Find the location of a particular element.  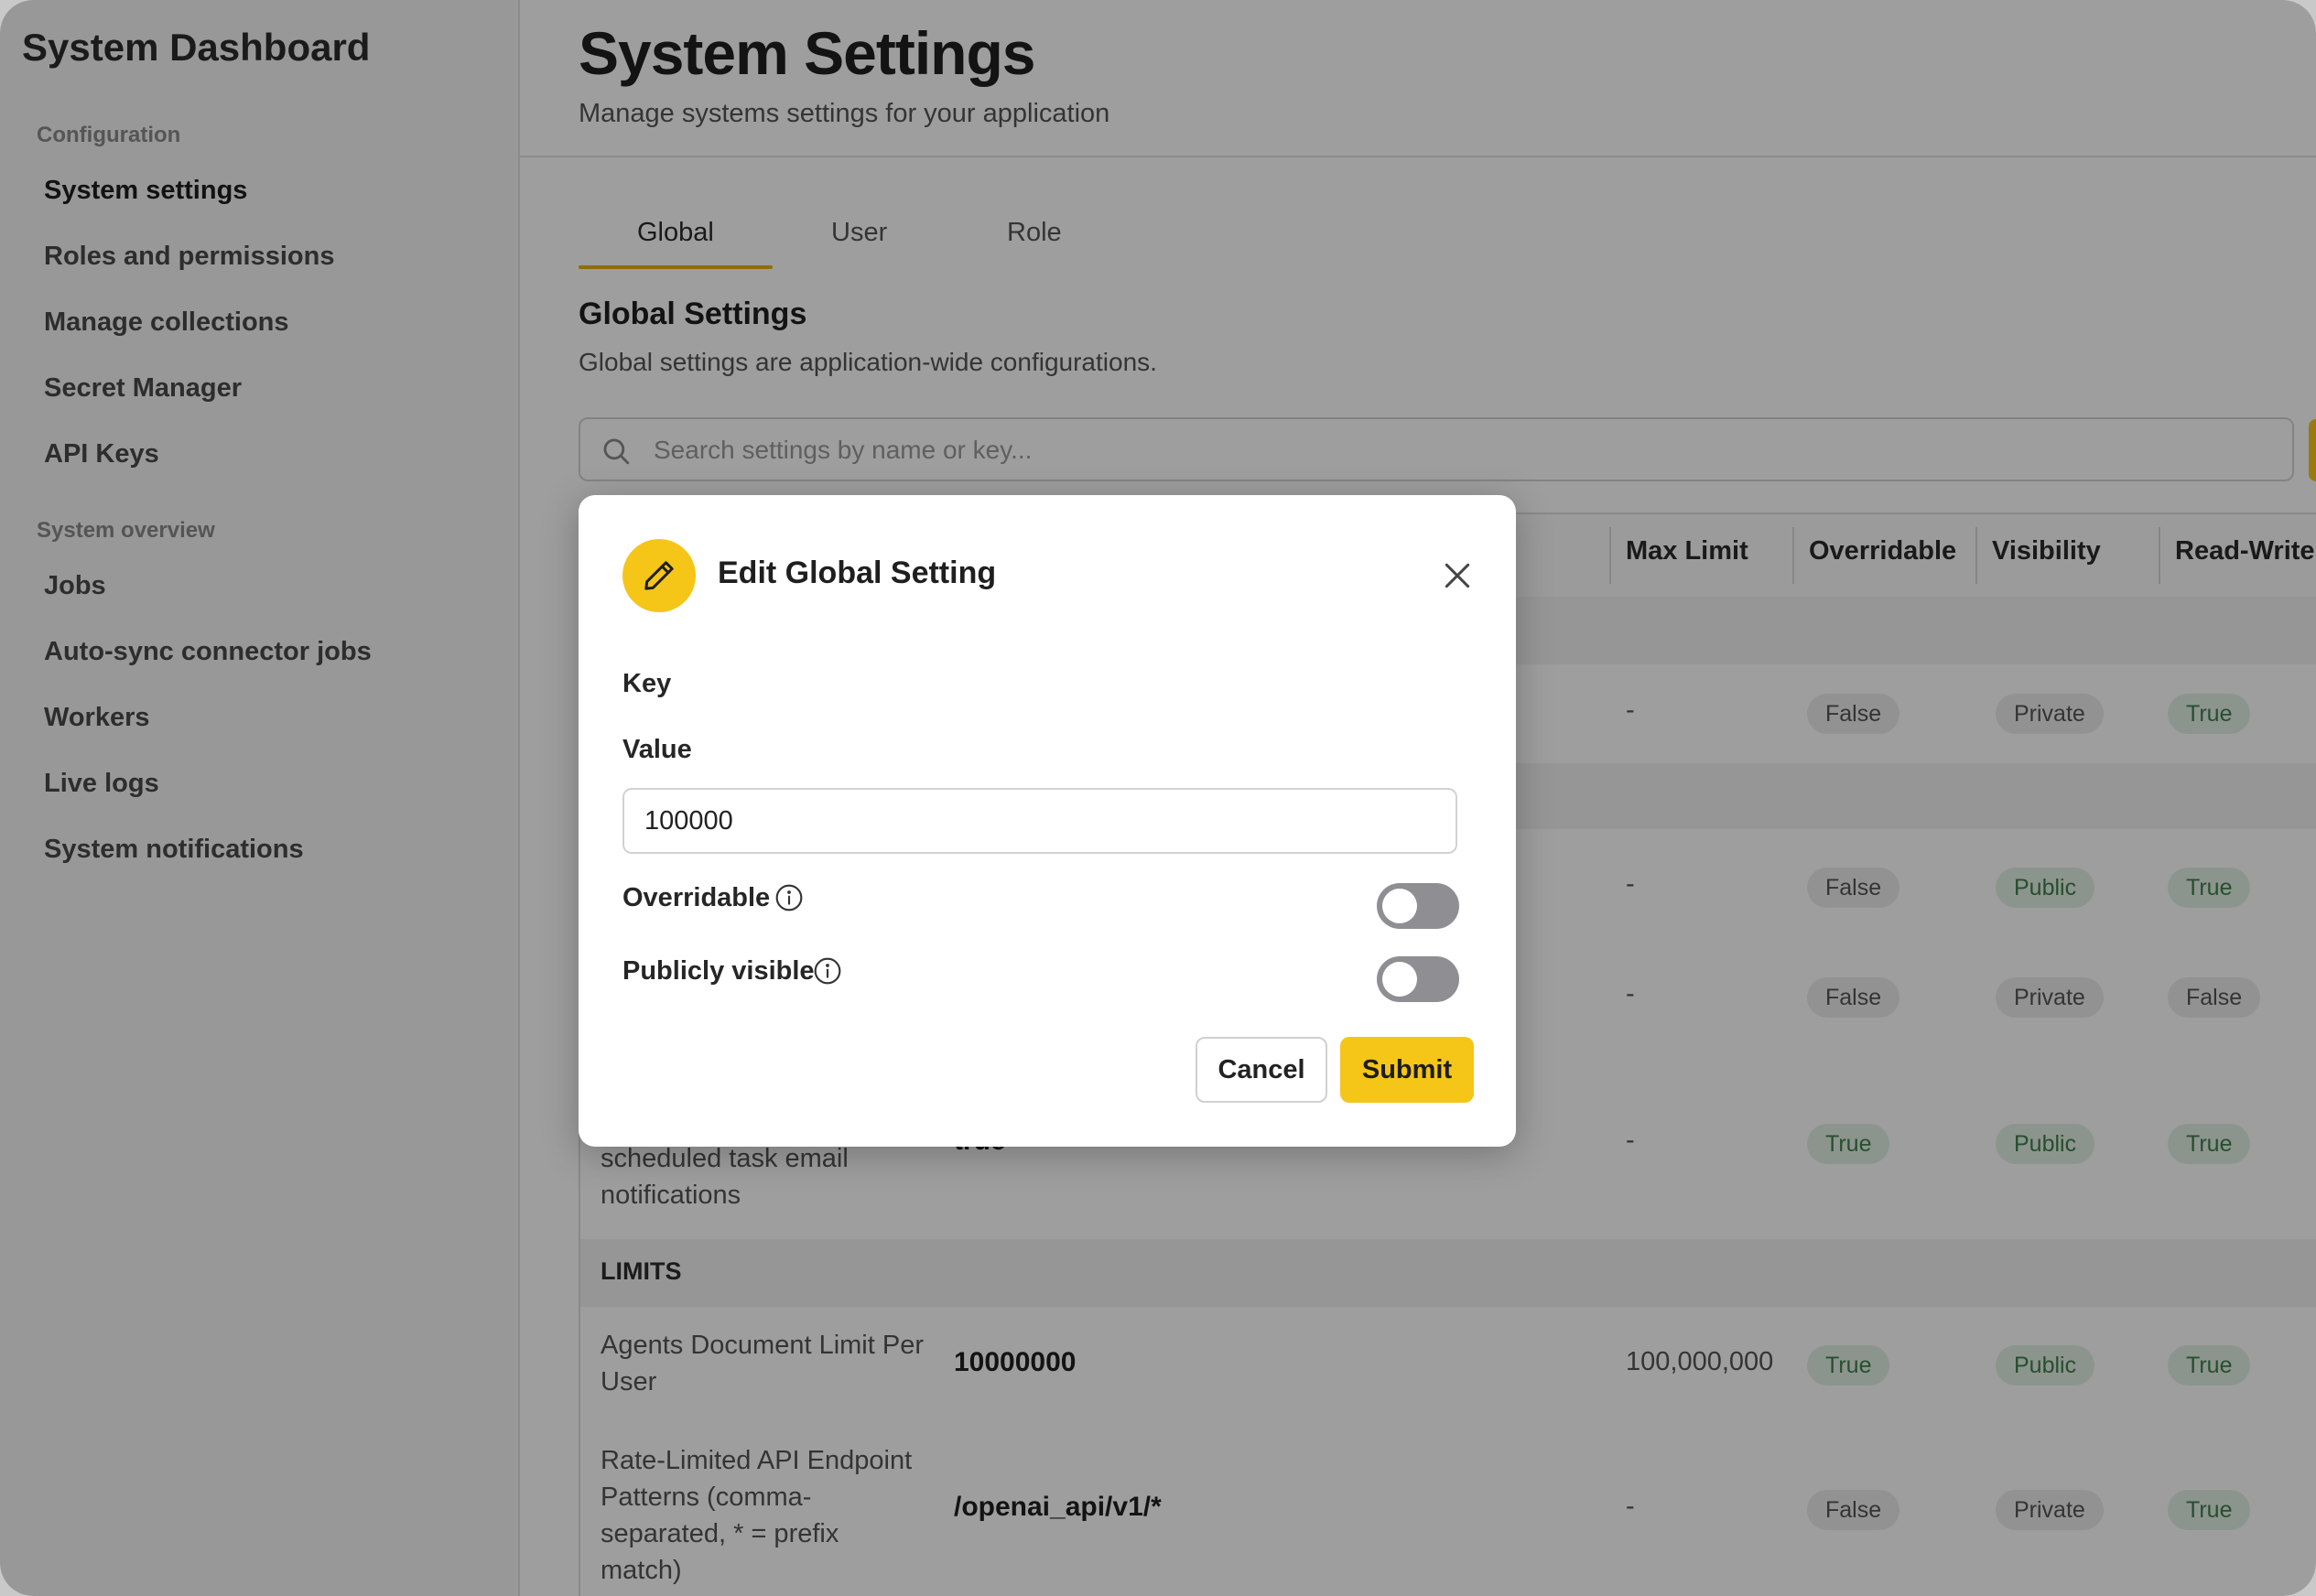

value-label: Value is located at coordinates (657, 749).